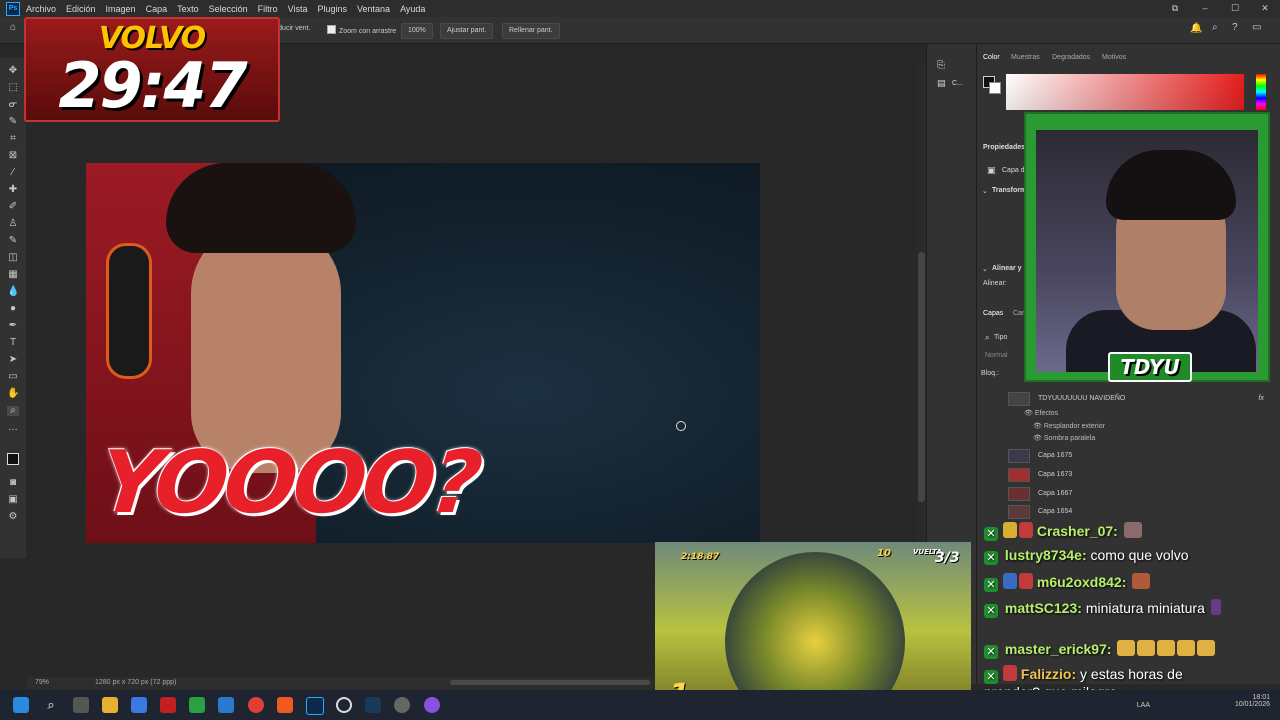  What do you see at coordinates (1019, 493) in the screenshot?
I see `layer-thumbnail` at bounding box center [1019, 493].